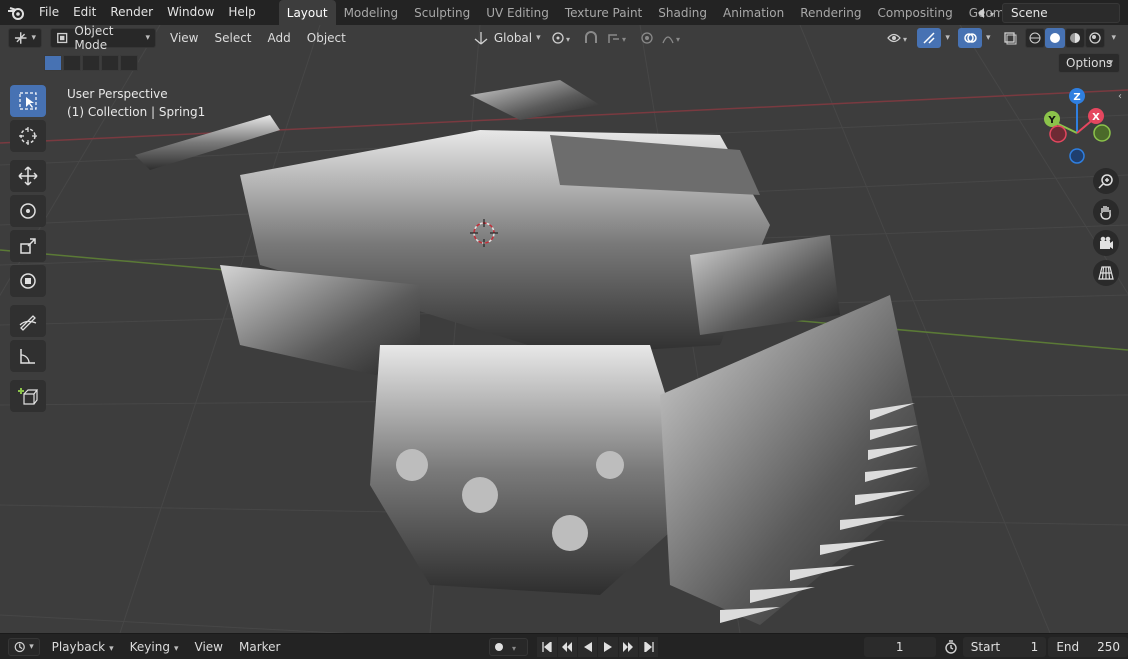 This screenshot has height=659, width=1128. I want to click on menu-select: Select, so click(232, 38).